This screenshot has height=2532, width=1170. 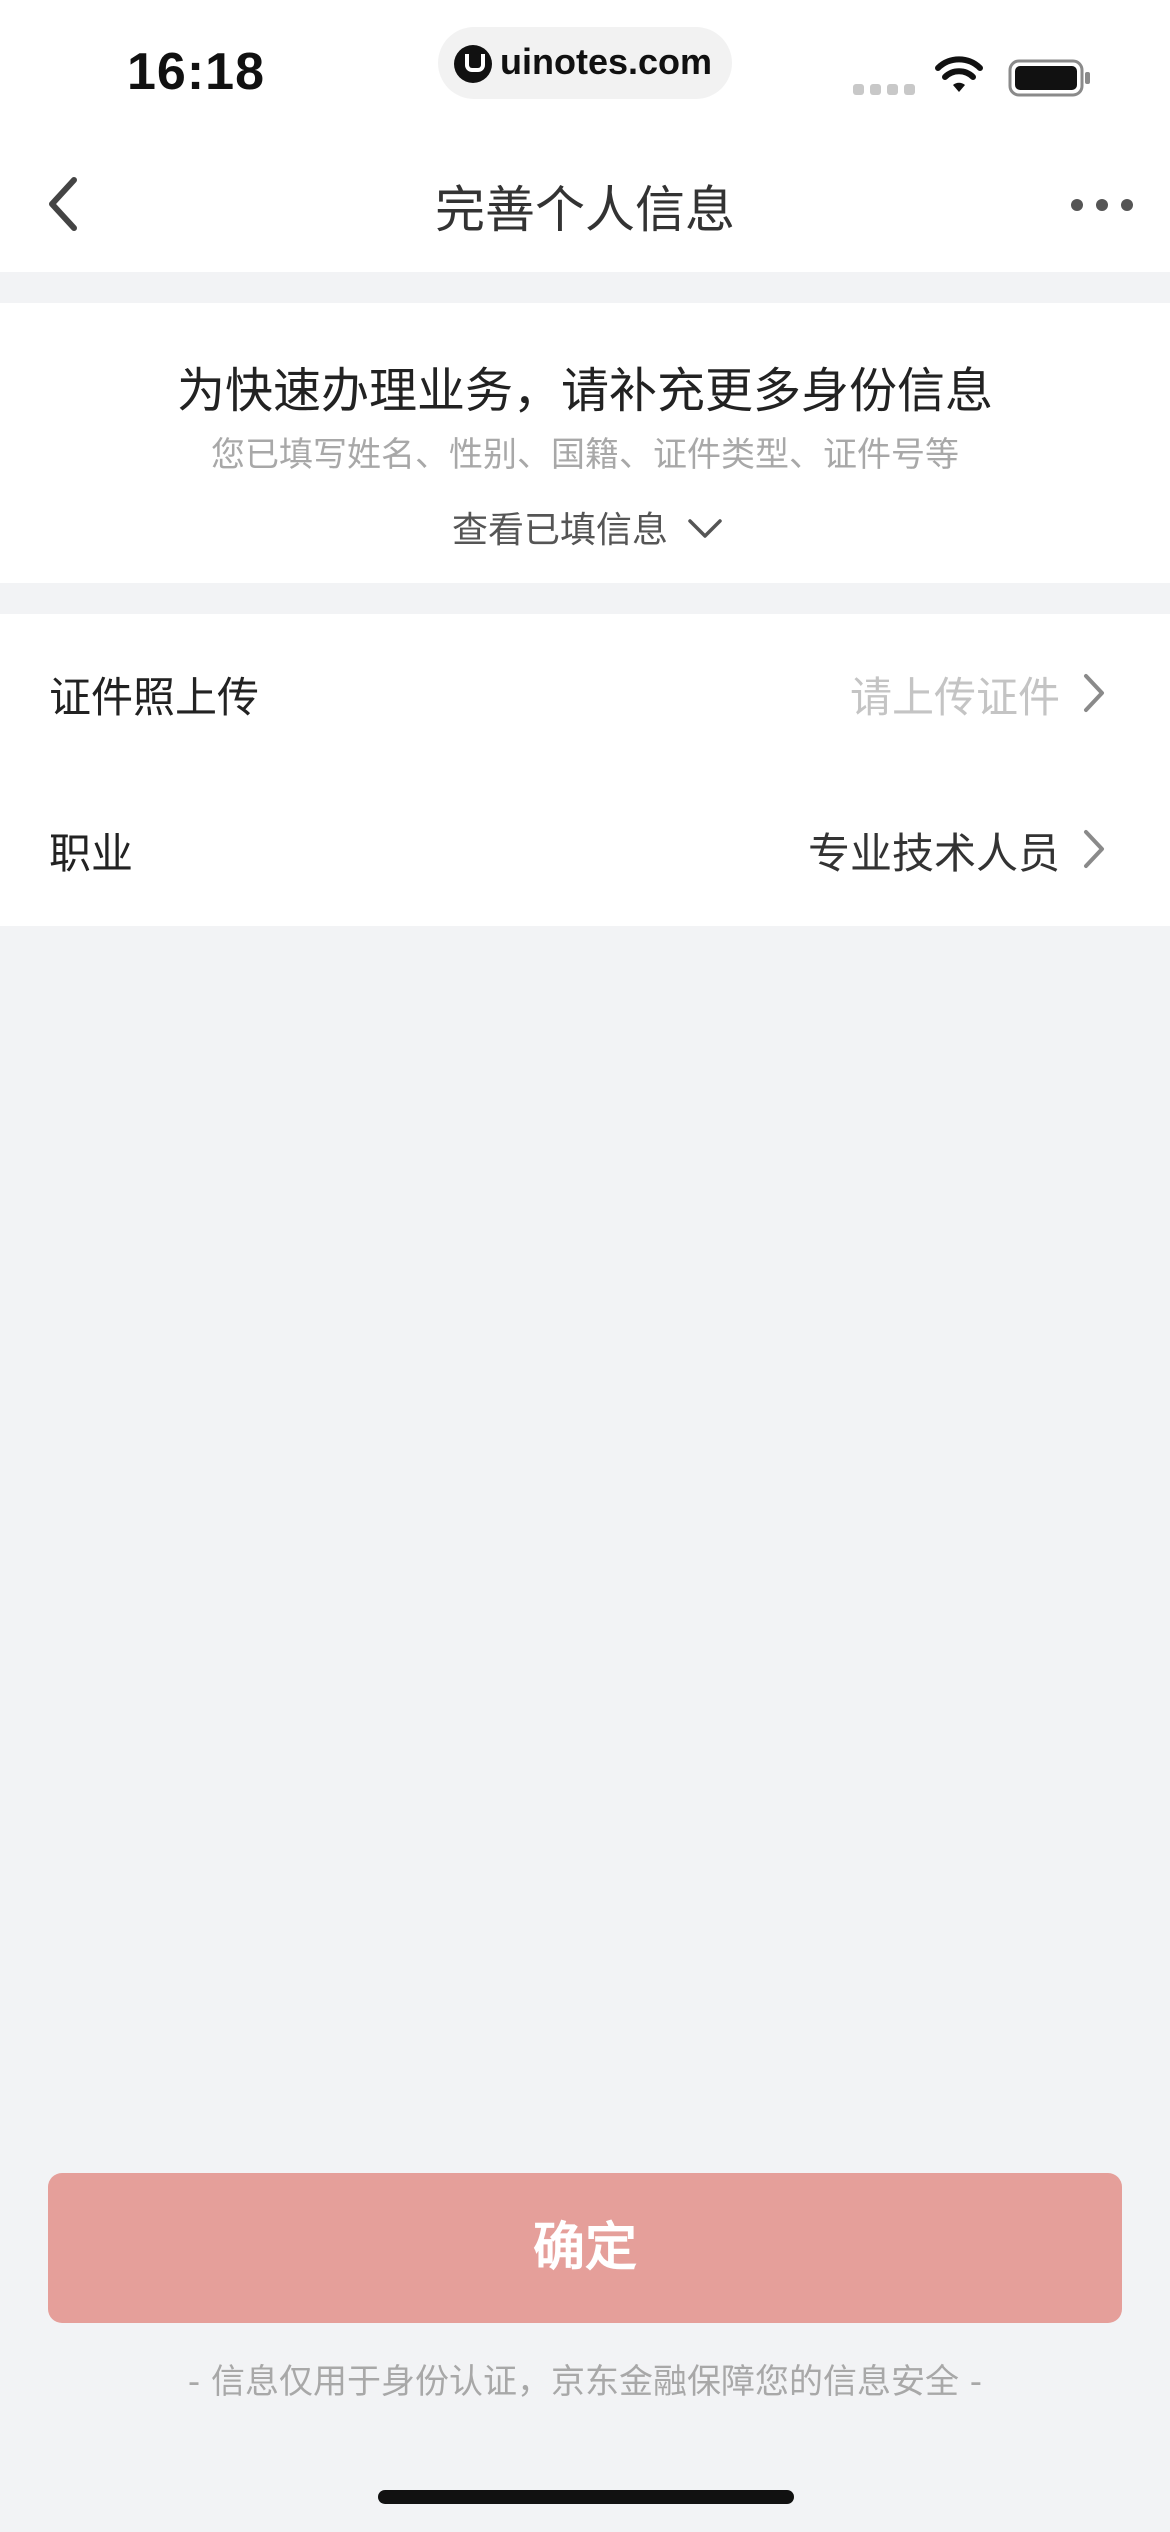 What do you see at coordinates (473, 64) in the screenshot?
I see `site-logo-icon` at bounding box center [473, 64].